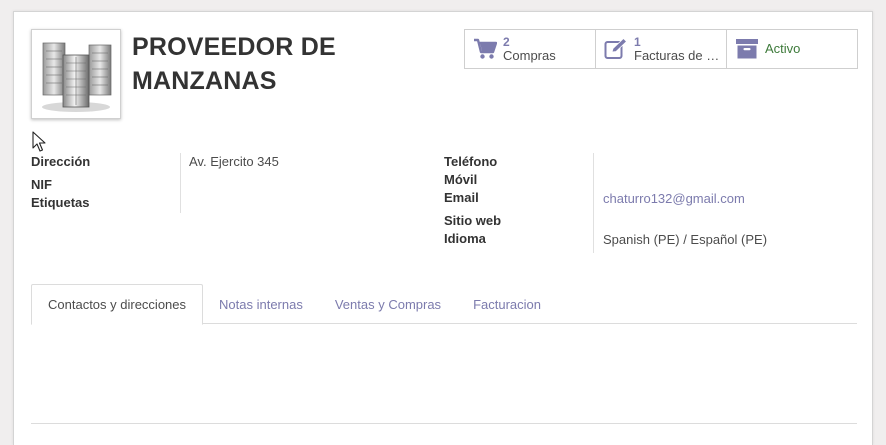 Image resolution: width=886 pixels, height=445 pixels. What do you see at coordinates (529, 56) in the screenshot?
I see `purchases-label: Compras` at bounding box center [529, 56].